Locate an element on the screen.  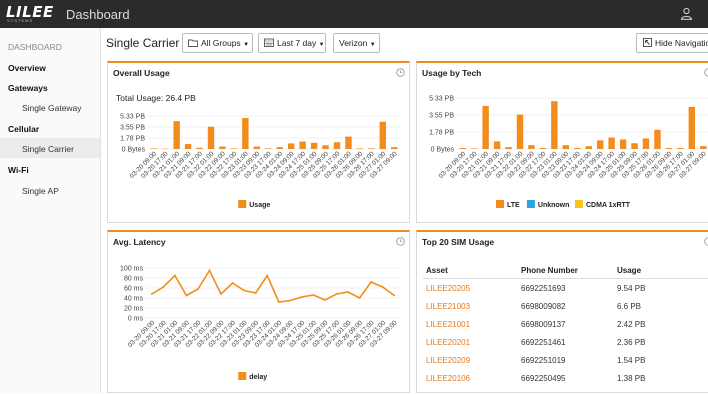
sim-phone: 6692251693 is located at coordinates (543, 288).